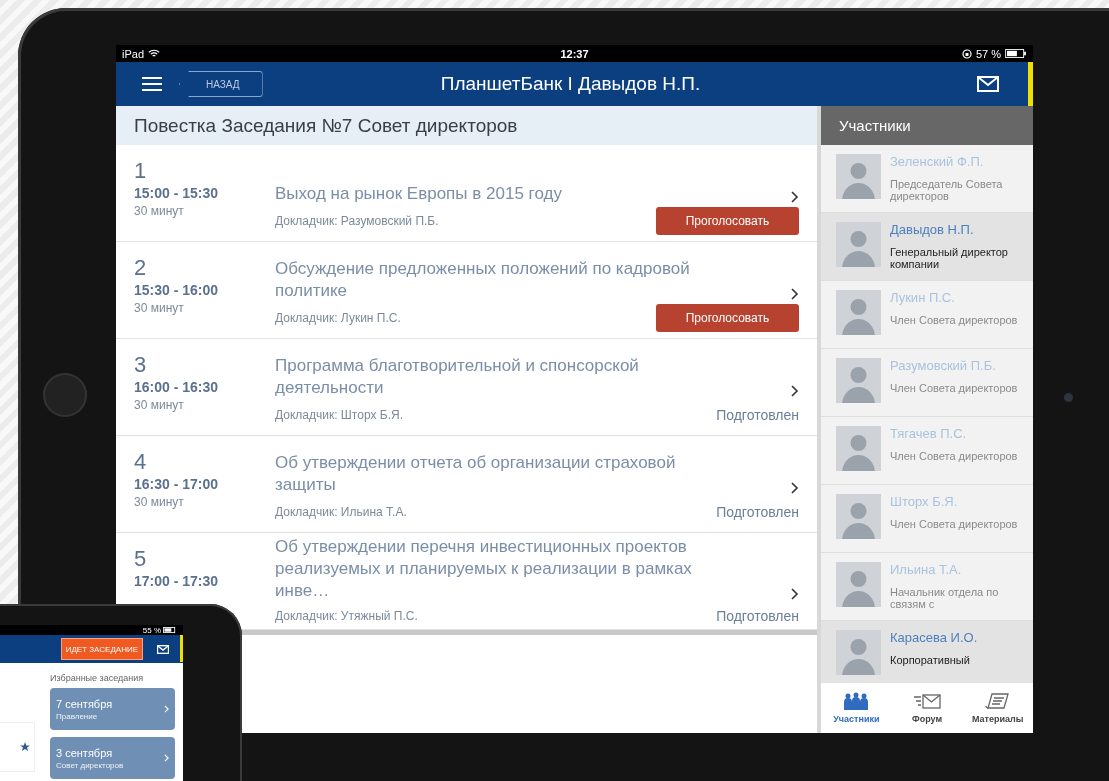 Image resolution: width=1109 pixels, height=781 pixels. I want to click on participant-role: Начальник отдела по связям с, so click(945, 598).